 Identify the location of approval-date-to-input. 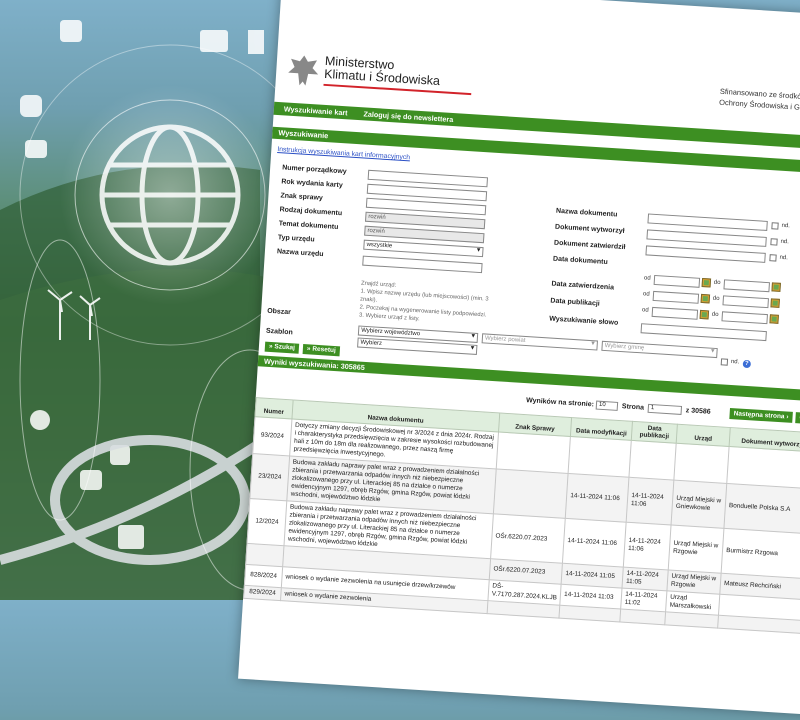
(745, 302).